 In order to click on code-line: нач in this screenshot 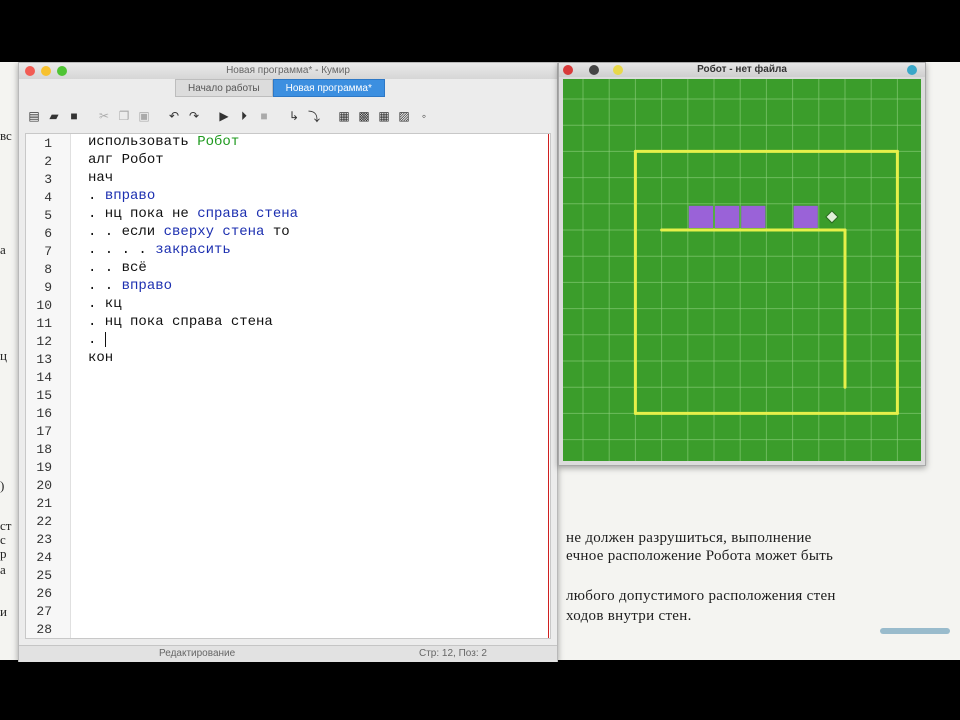, I will do `click(100, 178)`.